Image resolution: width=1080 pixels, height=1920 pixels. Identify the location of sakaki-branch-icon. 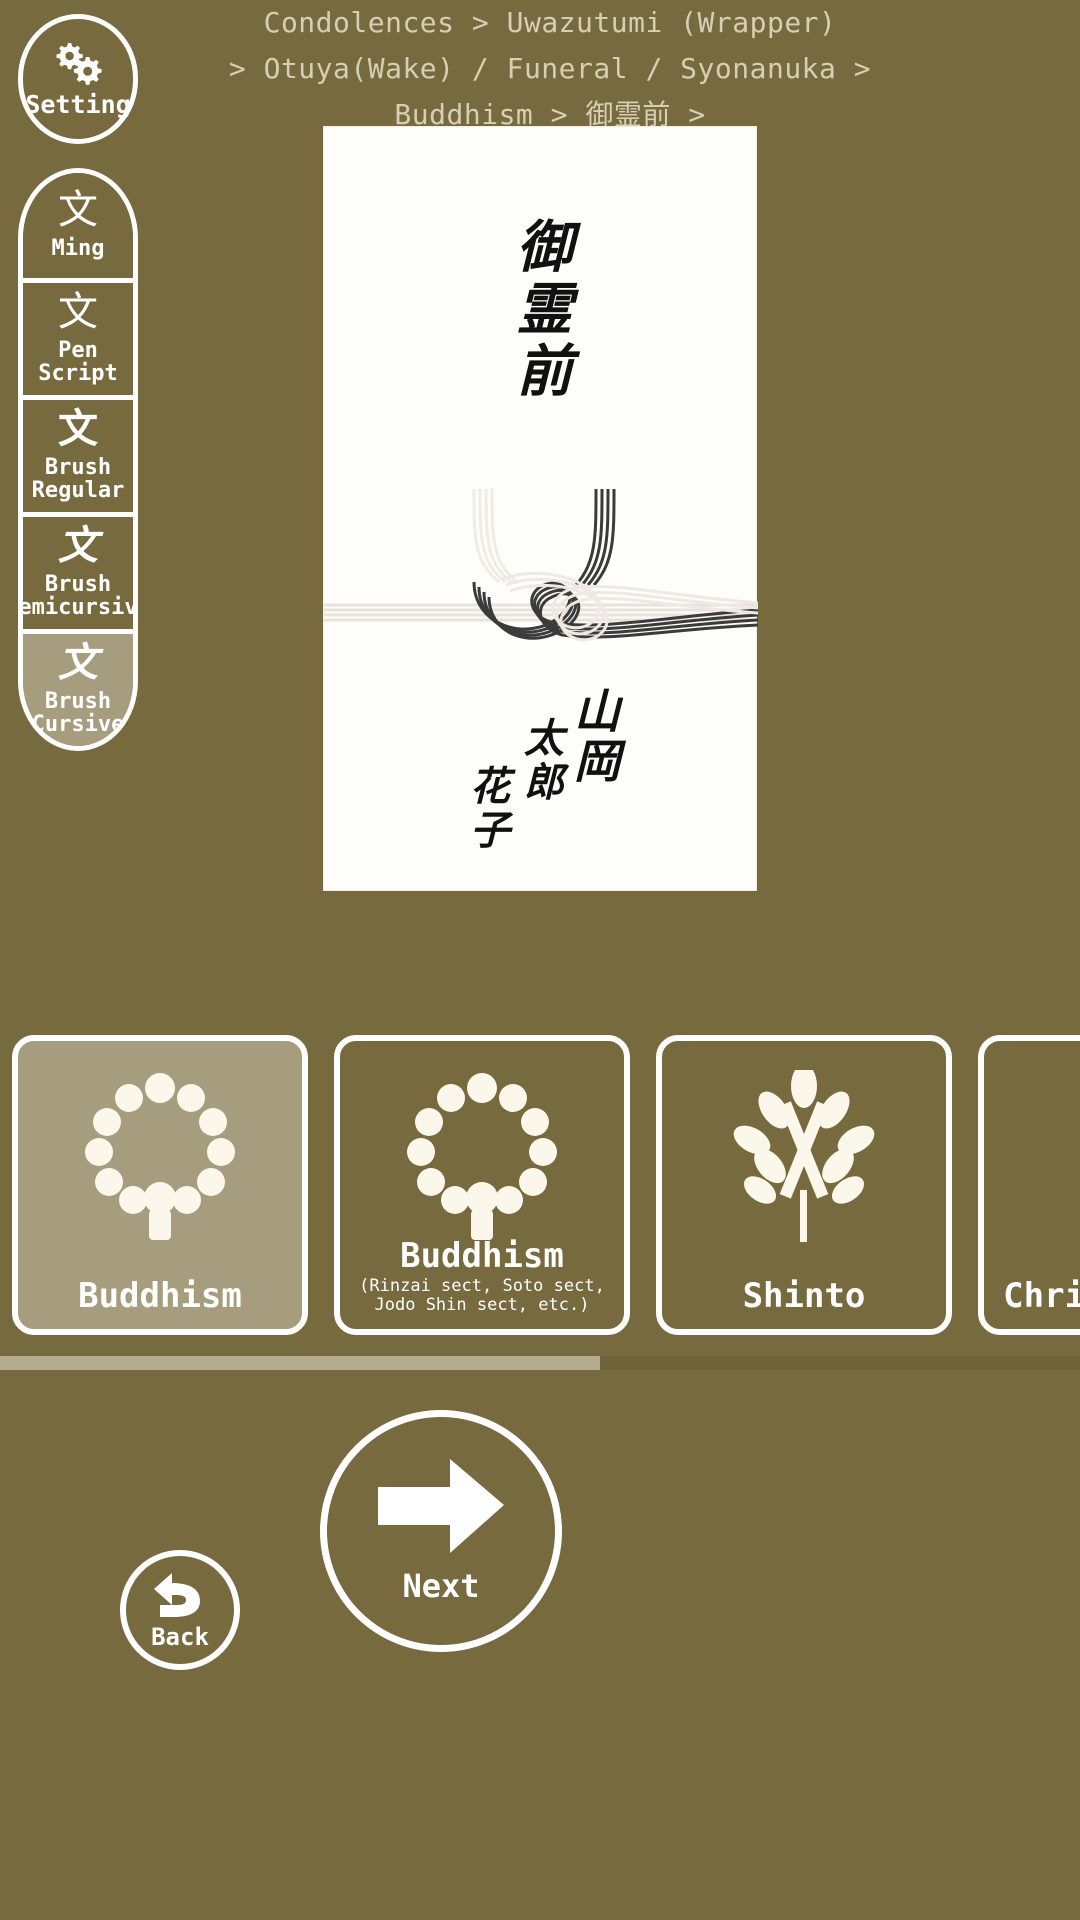
(804, 1157).